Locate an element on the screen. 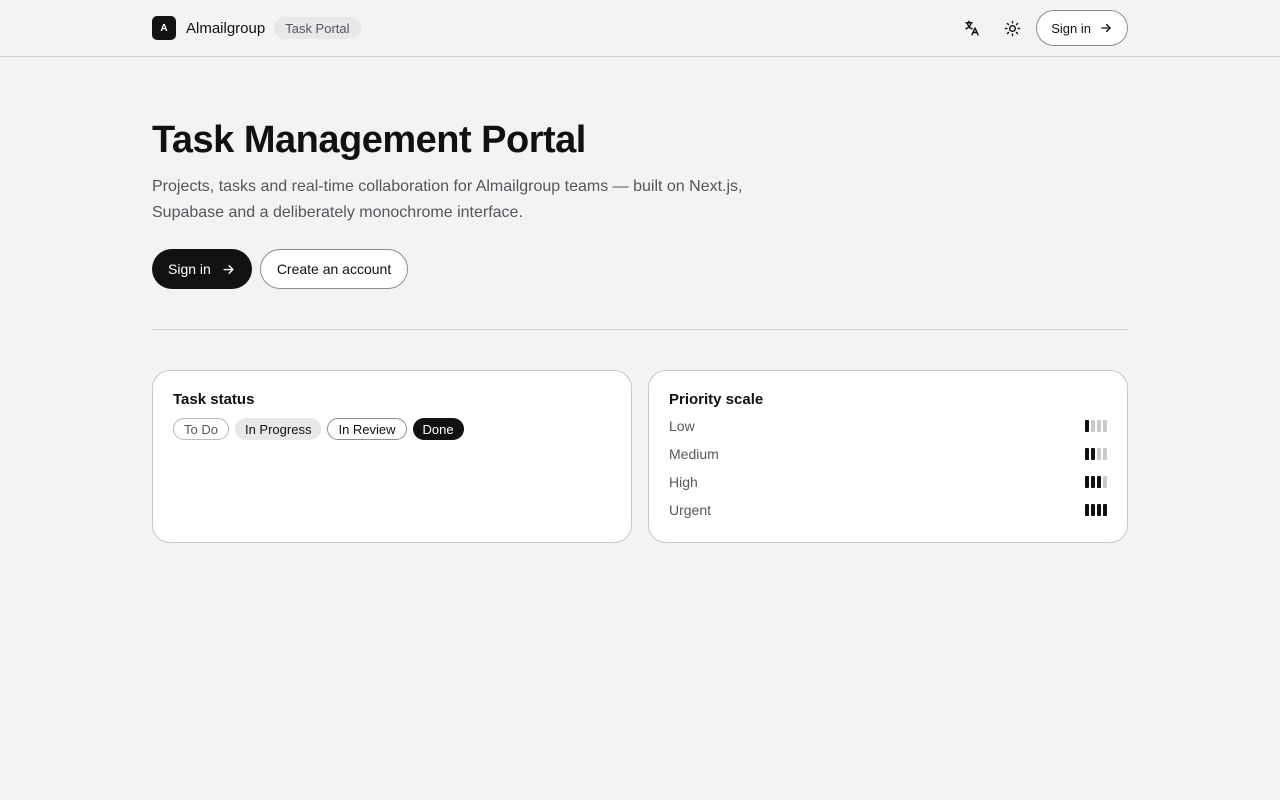  priority-scale-card: Priority scale Low Medium High Urgent is located at coordinates (888, 456).